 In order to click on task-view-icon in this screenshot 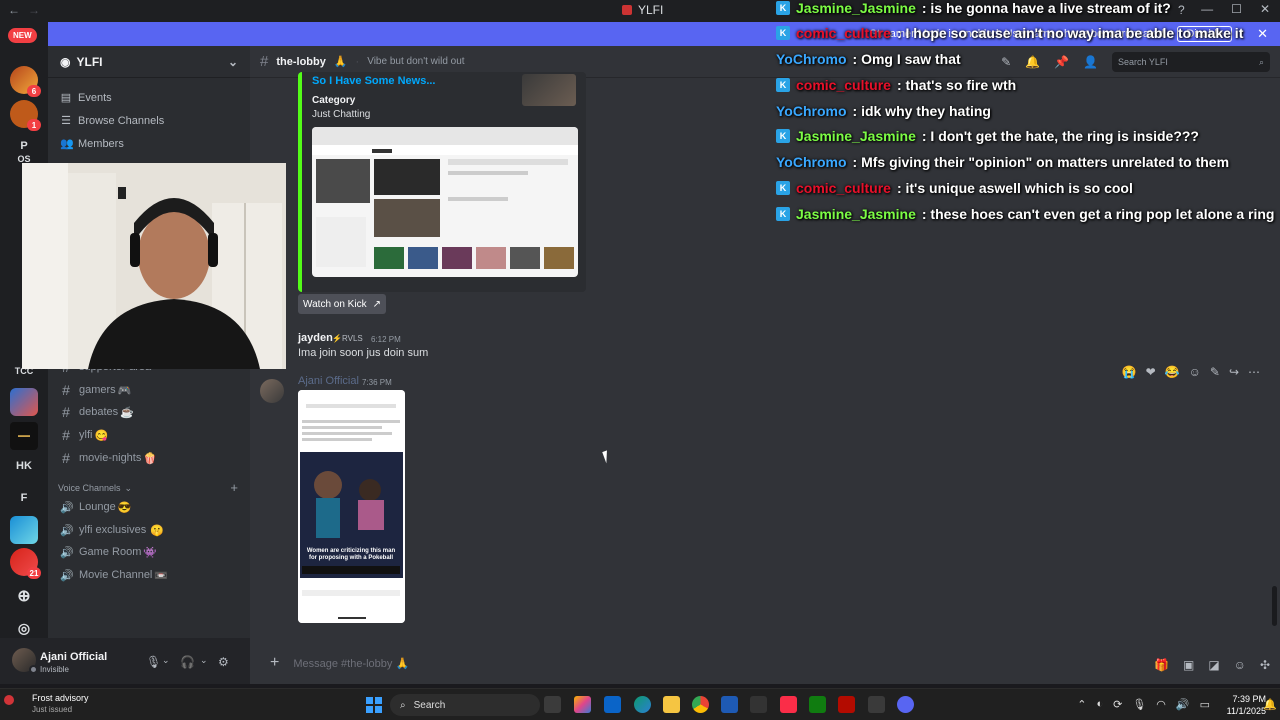, I will do `click(552, 704)`.